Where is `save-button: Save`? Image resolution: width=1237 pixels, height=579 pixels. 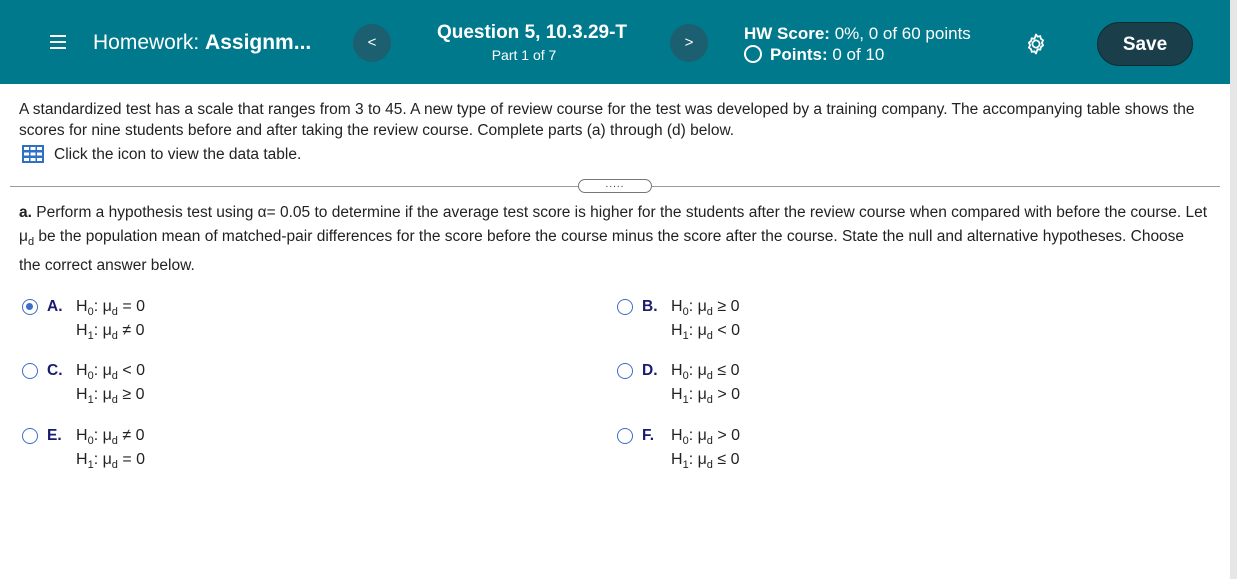
save-button: Save is located at coordinates (1145, 44).